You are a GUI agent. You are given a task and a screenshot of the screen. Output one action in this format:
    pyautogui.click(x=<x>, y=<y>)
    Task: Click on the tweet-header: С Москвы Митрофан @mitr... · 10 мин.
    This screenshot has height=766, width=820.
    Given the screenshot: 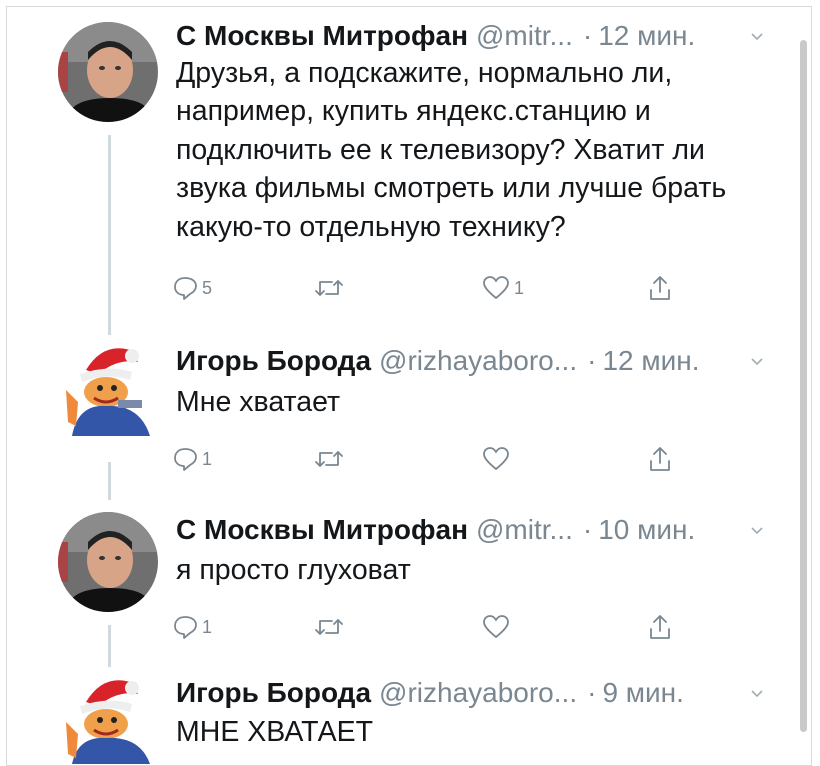 What is the action you would take?
    pyautogui.click(x=435, y=530)
    